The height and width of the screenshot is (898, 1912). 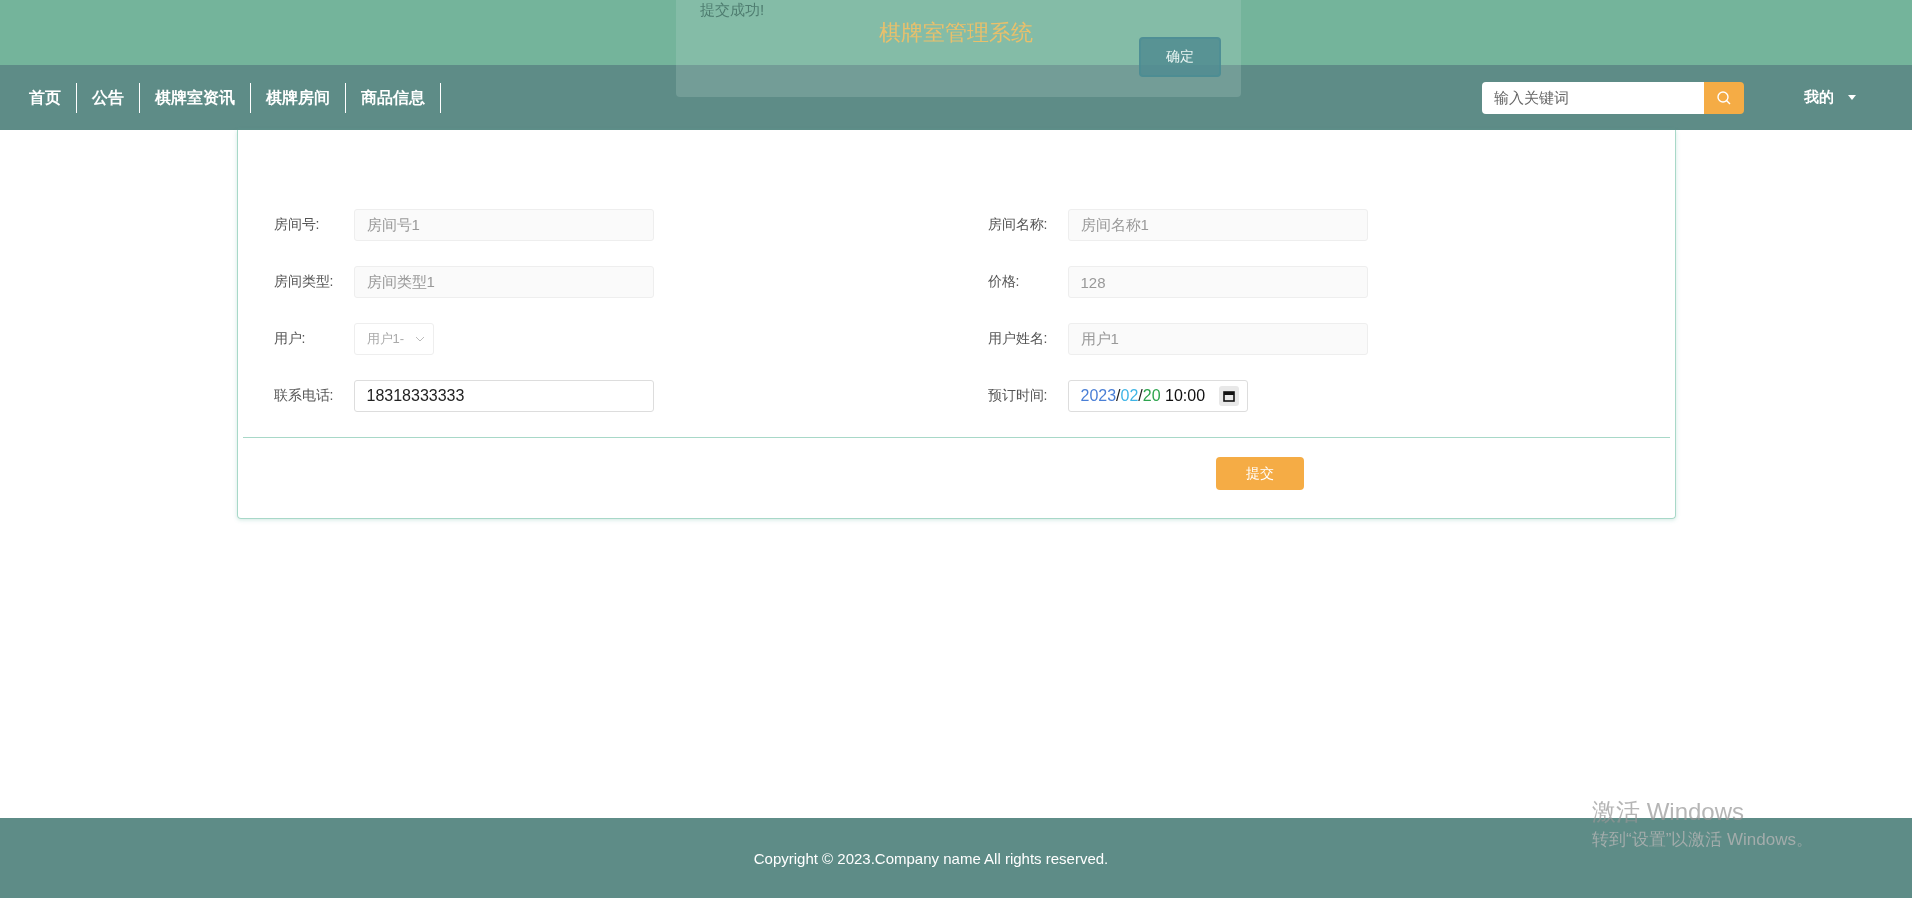 What do you see at coordinates (298, 97) in the screenshot?
I see `nav-link: 棋牌房间` at bounding box center [298, 97].